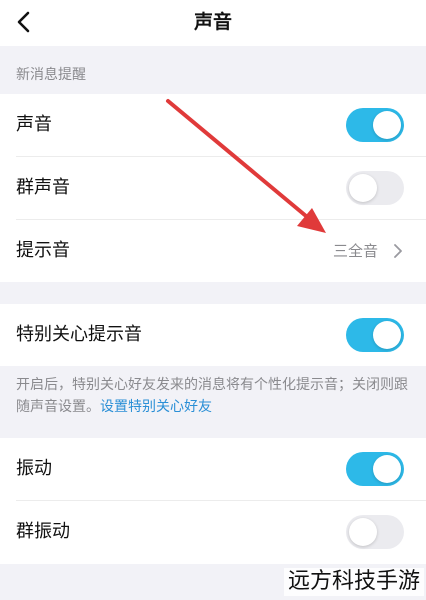  I want to click on group-vibrate-toggle, so click(375, 532).